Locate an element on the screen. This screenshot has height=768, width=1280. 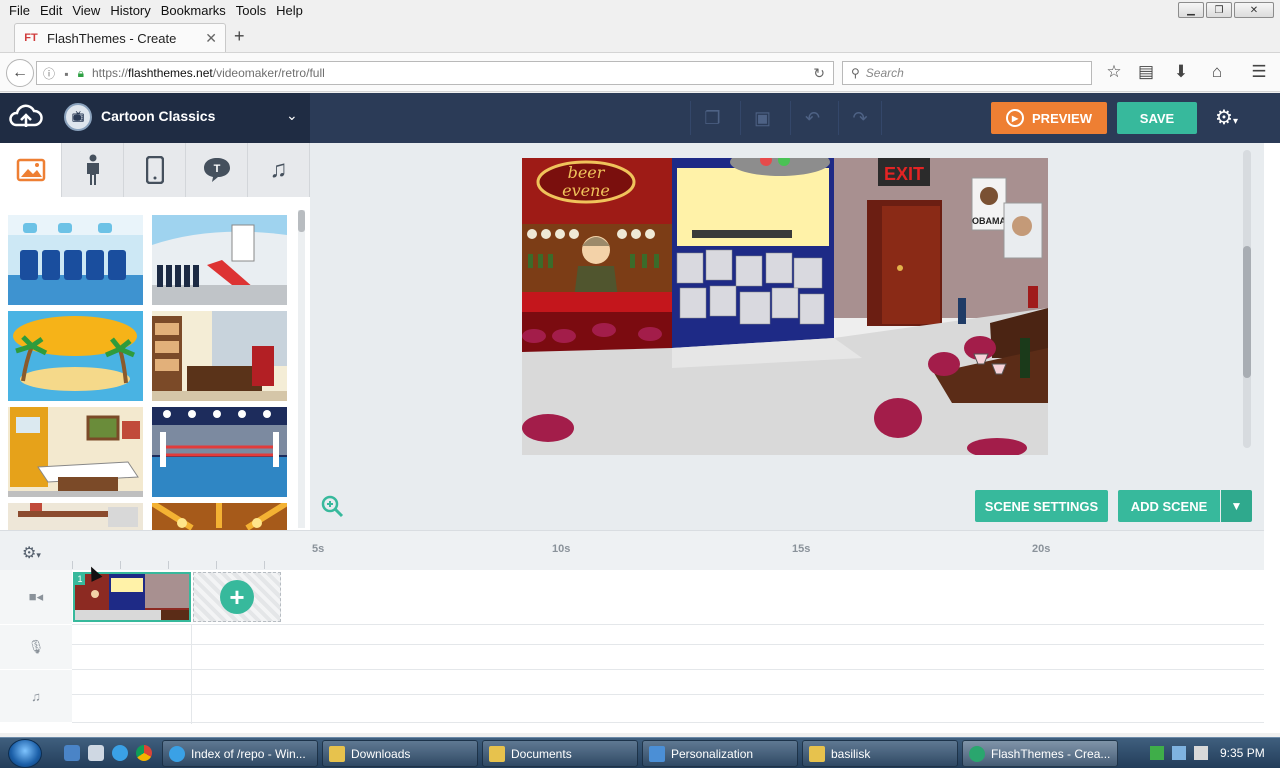
timeline-settings-gear-icon: ⚙▾ is located at coordinates (31, 553).